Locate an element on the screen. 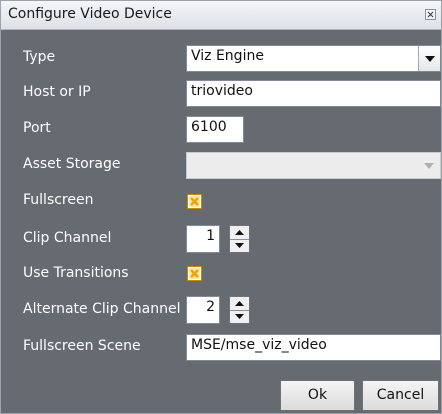  use-transitions-label: Use Transitions is located at coordinates (76, 273).